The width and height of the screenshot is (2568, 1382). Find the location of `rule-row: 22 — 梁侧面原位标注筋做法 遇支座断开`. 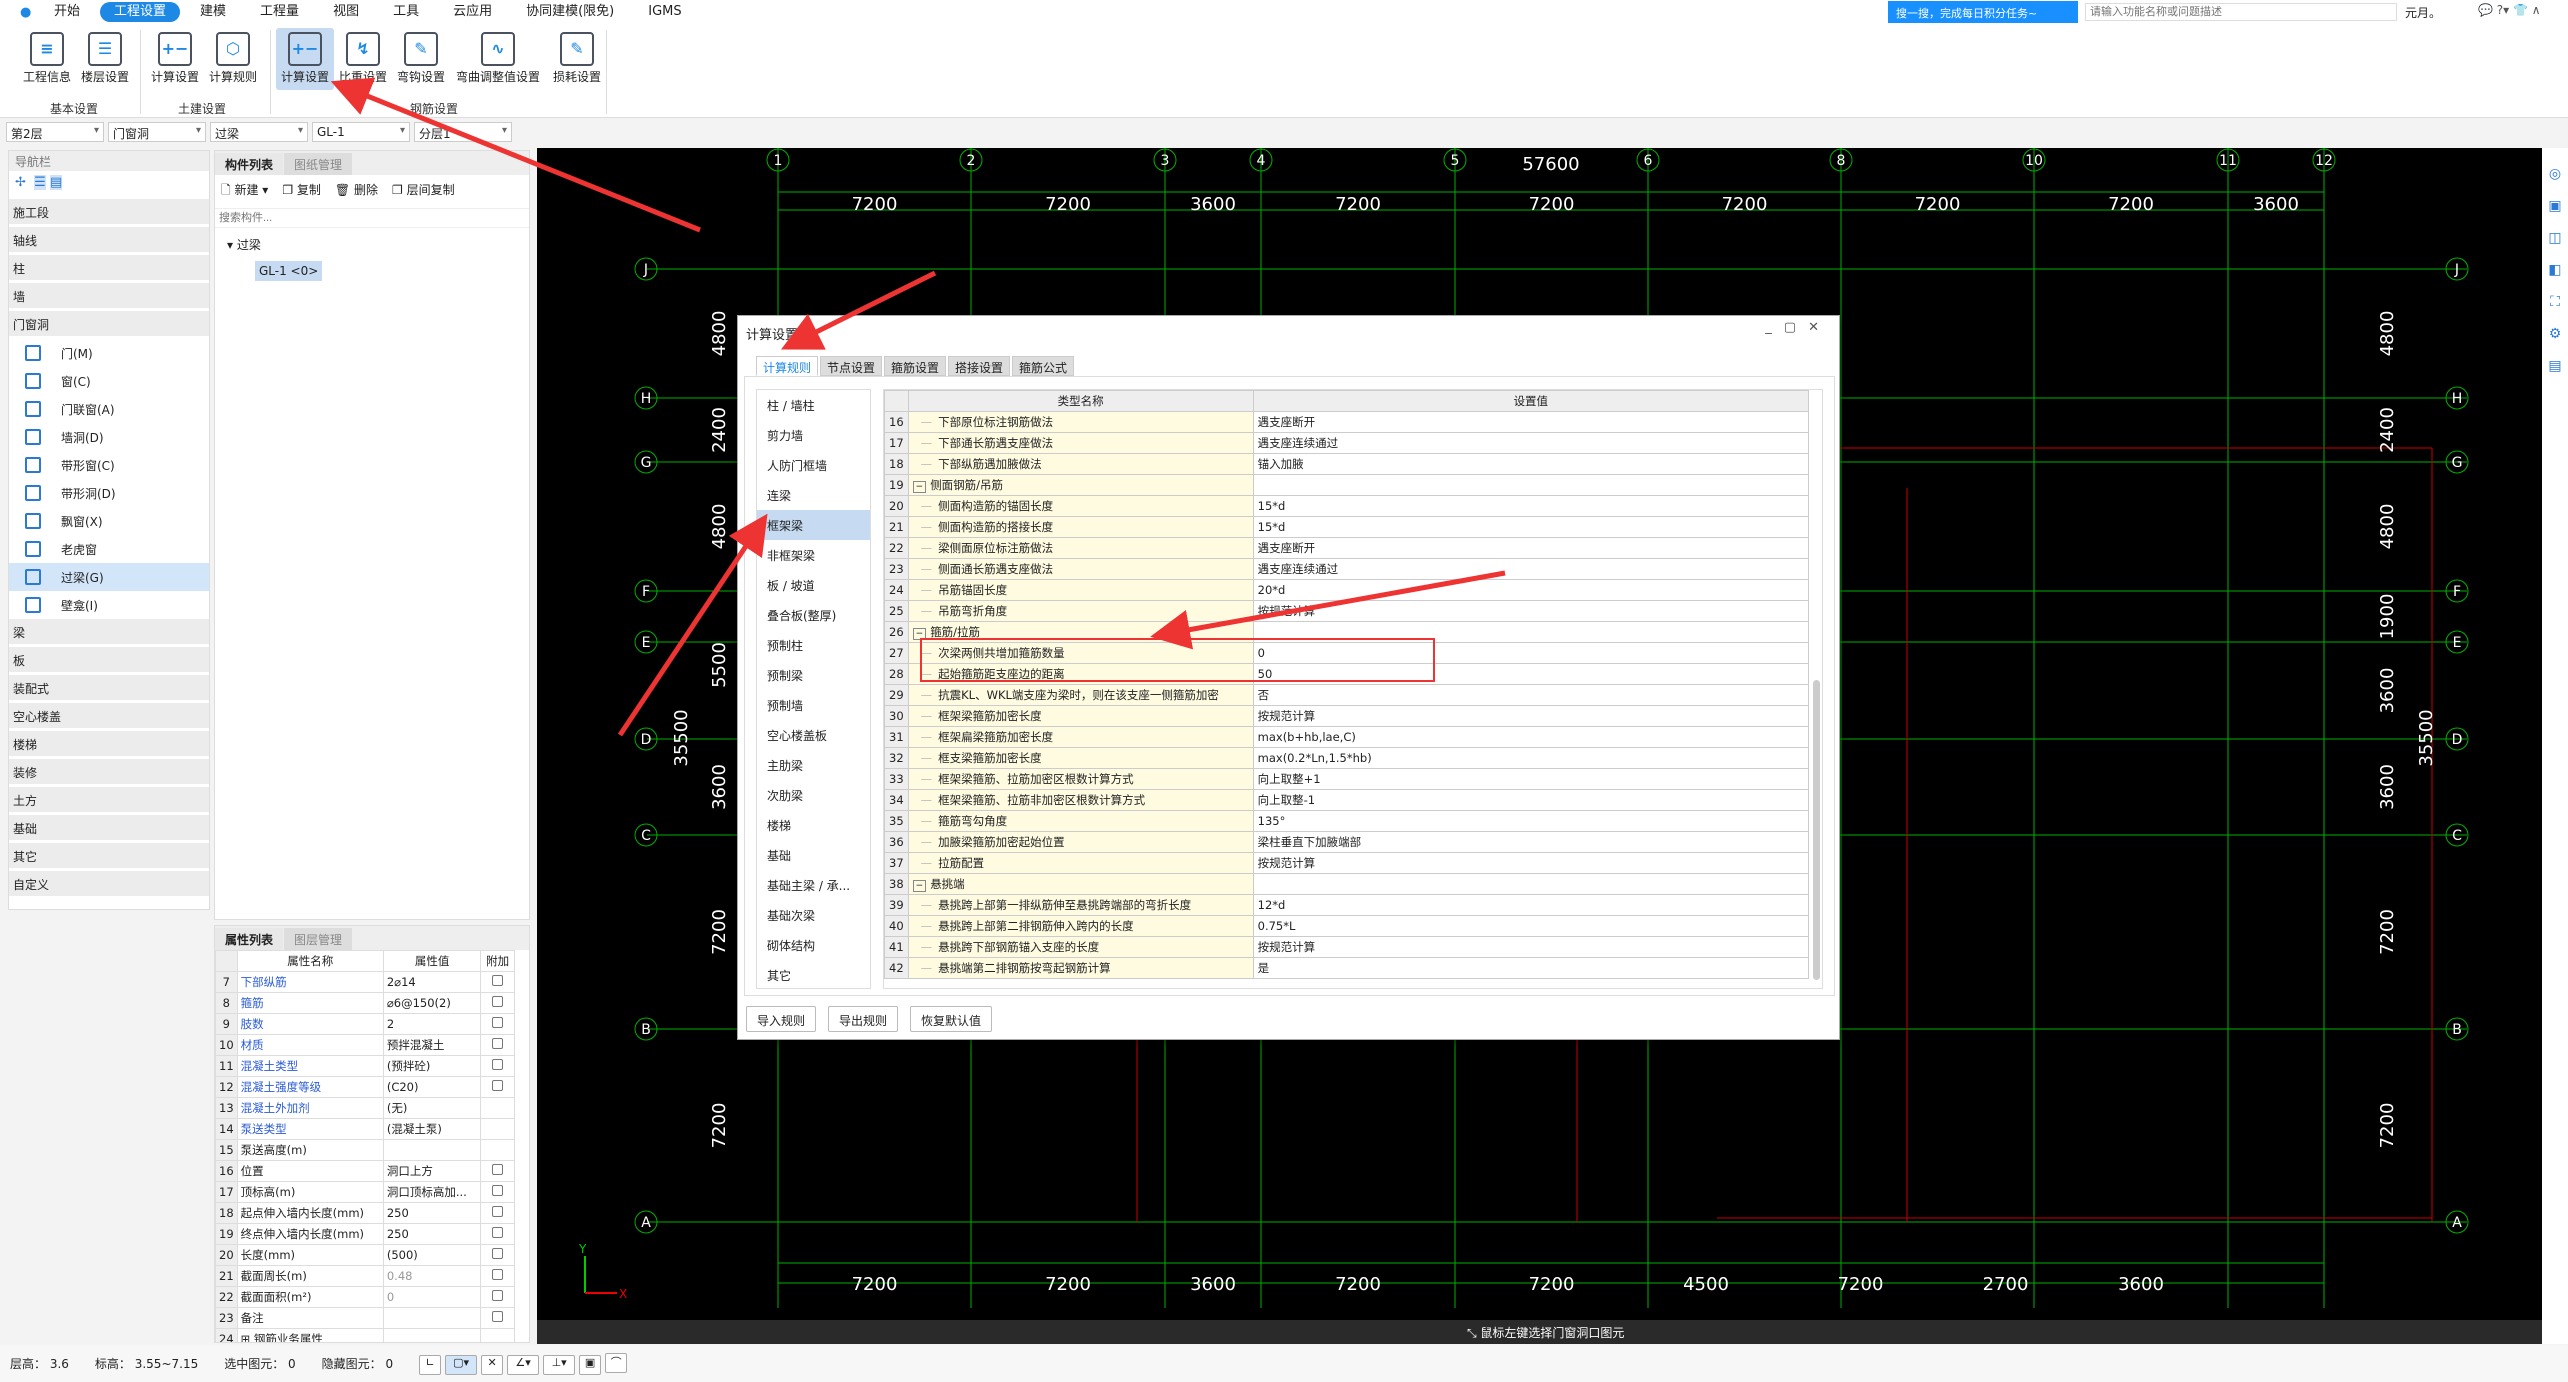

rule-row: 22 — 梁侧面原位标注筋做法 遇支座断开 is located at coordinates (1347, 548).